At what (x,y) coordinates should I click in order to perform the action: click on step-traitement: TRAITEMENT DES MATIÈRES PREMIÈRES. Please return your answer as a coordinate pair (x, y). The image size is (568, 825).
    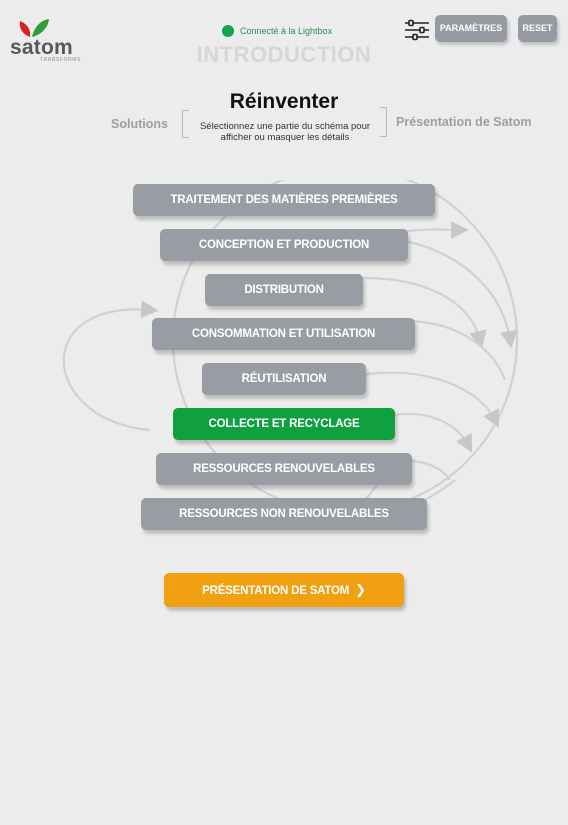
    Looking at the image, I should click on (284, 200).